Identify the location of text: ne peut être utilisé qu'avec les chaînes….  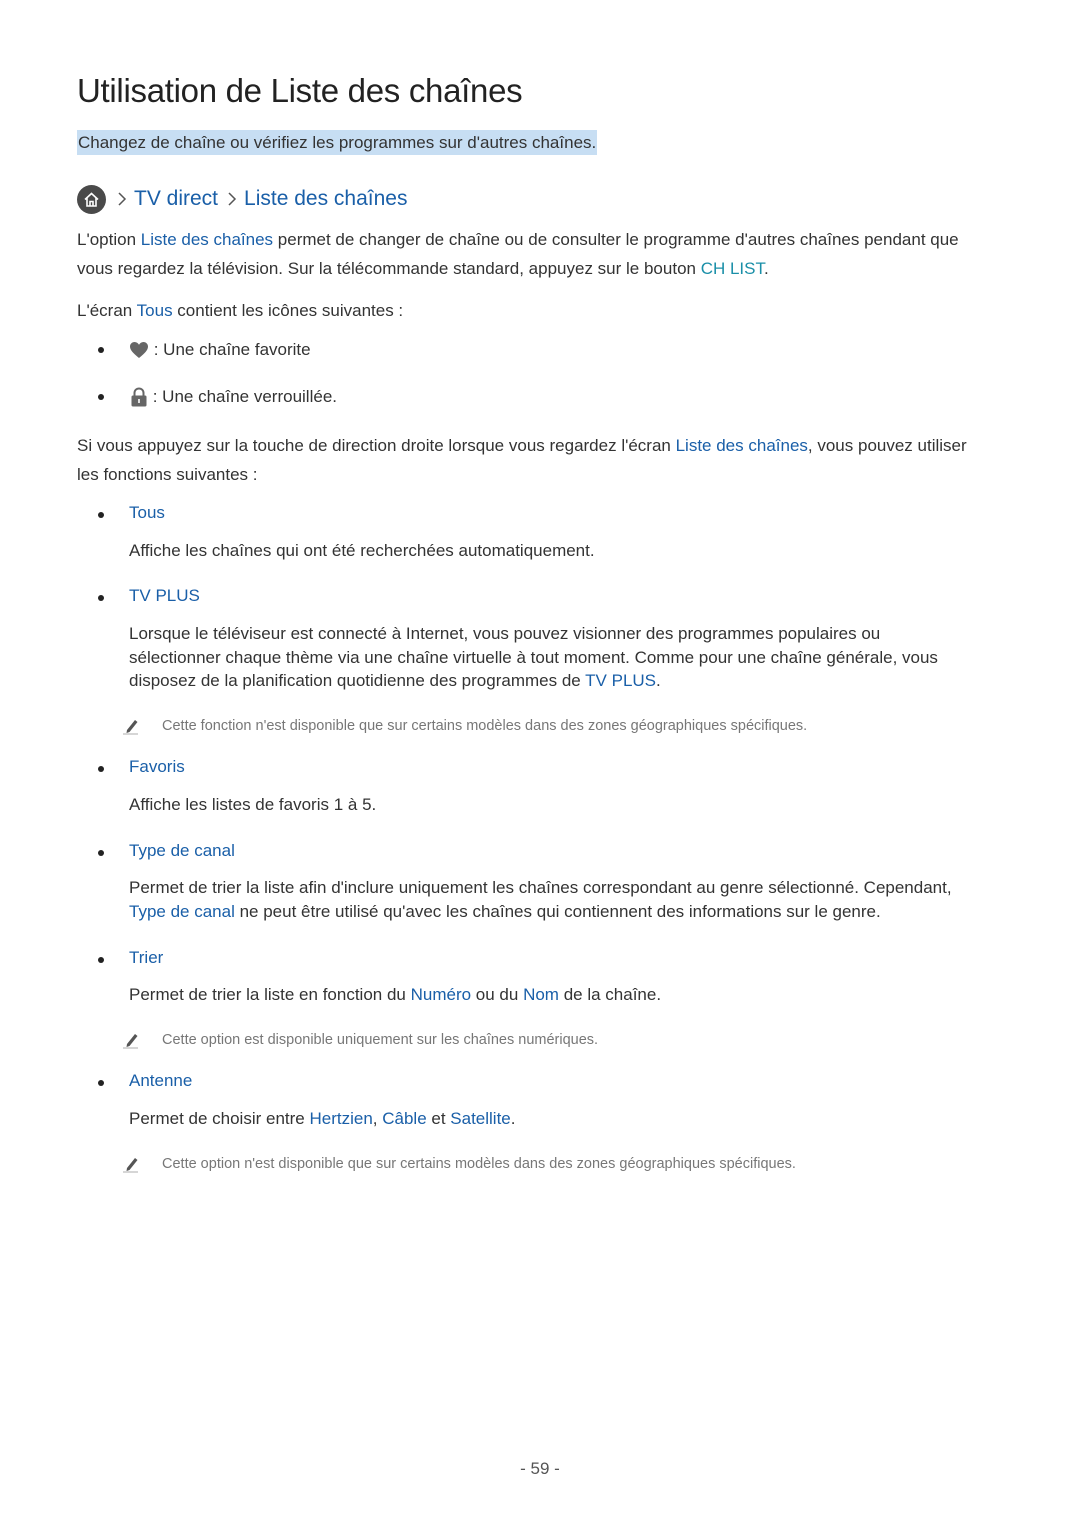
(557, 911).